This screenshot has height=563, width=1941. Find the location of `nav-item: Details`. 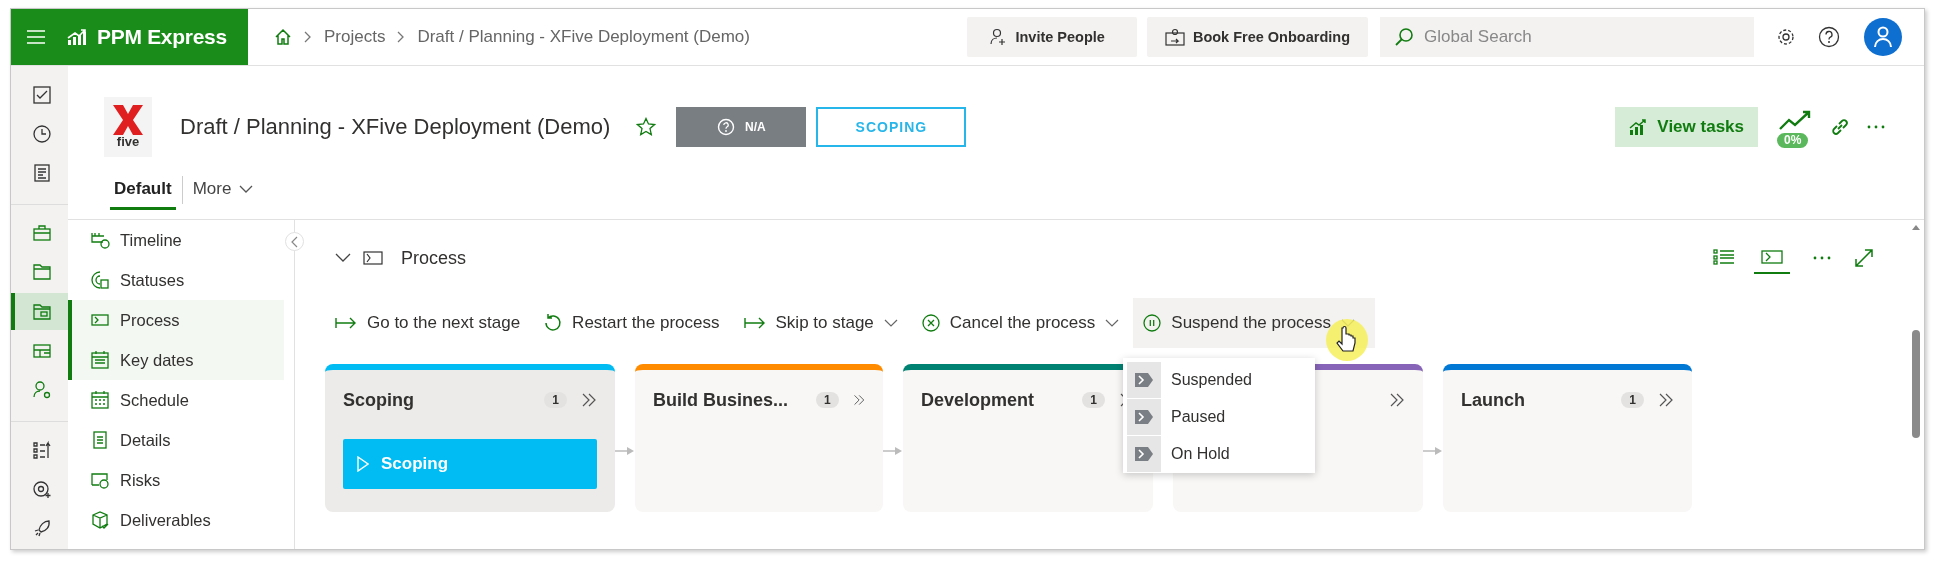

nav-item: Details is located at coordinates (176, 440).